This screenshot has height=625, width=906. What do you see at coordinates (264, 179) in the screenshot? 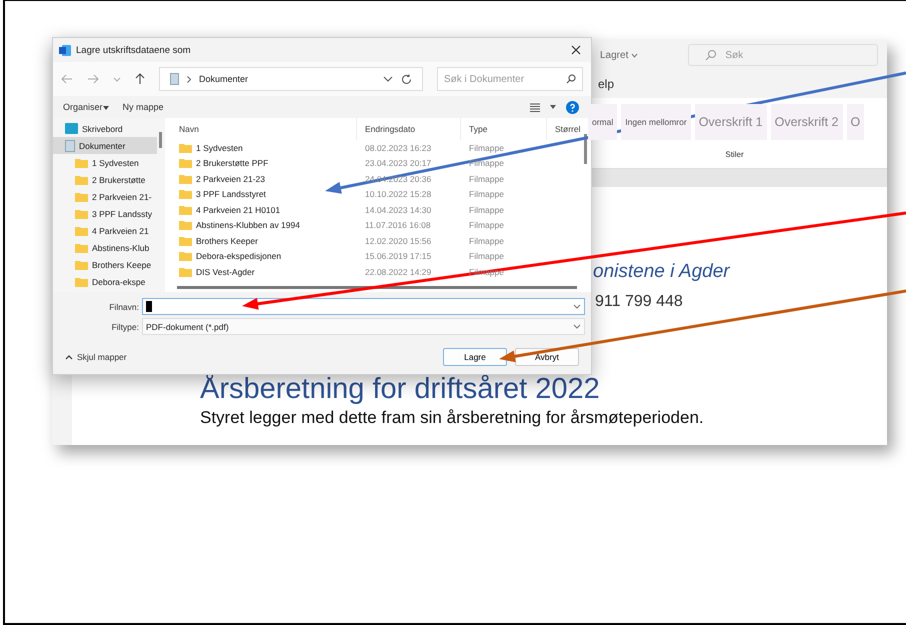
I see `file-name: 2 Parkveien 21-23` at bounding box center [264, 179].